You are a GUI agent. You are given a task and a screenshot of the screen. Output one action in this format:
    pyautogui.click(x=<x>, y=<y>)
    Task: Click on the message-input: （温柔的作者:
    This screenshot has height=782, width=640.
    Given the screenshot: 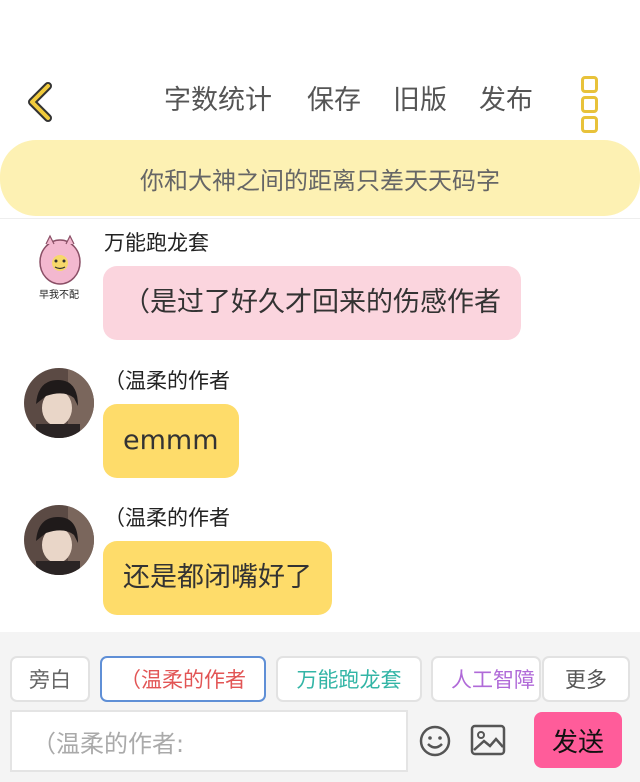 What is the action you would take?
    pyautogui.click(x=209, y=741)
    